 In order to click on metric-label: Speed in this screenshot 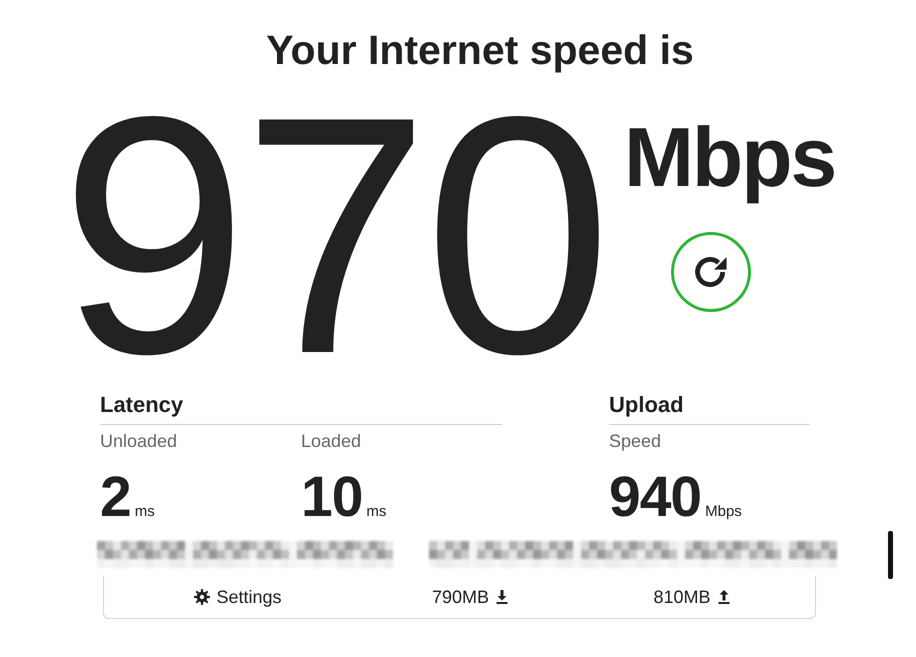, I will do `click(635, 441)`.